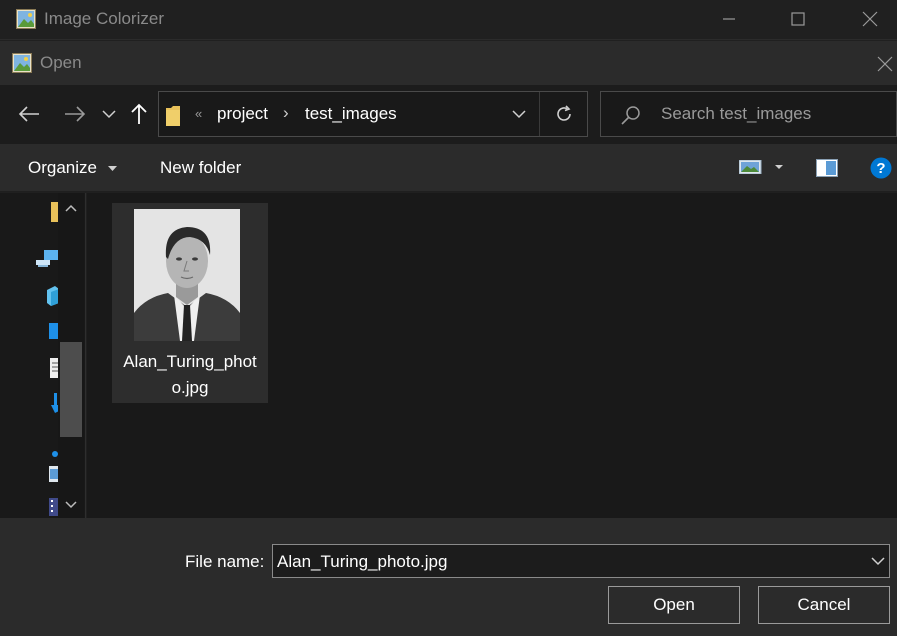 This screenshot has width=897, height=636. What do you see at coordinates (760, 167) in the screenshot?
I see `view-options-icon` at bounding box center [760, 167].